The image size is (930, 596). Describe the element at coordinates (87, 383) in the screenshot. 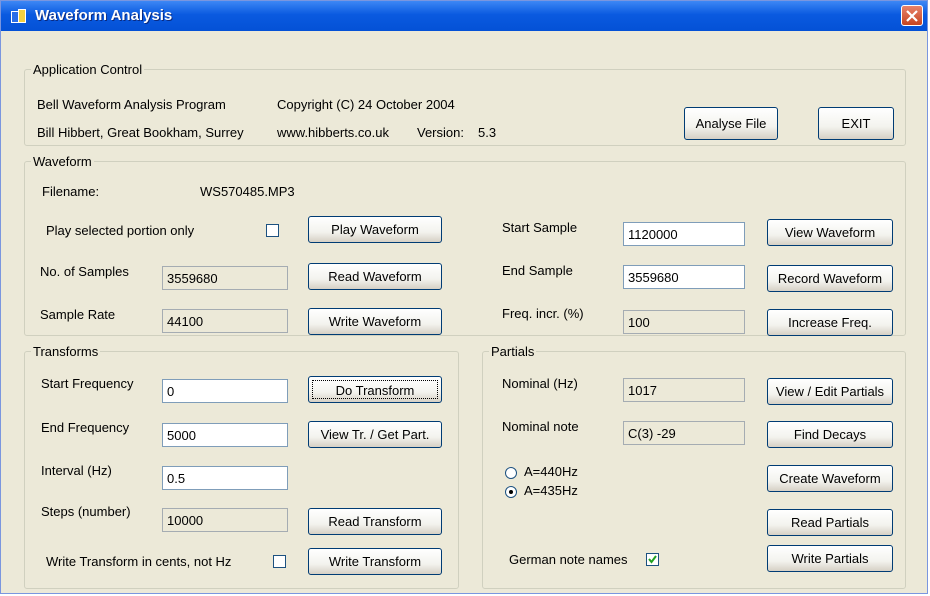

I see `start-frequency-label: Start Frequency` at that location.